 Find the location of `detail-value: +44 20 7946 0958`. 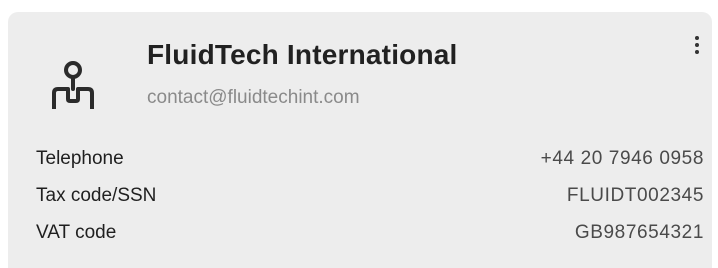

detail-value: +44 20 7946 0958 is located at coordinates (622, 158).